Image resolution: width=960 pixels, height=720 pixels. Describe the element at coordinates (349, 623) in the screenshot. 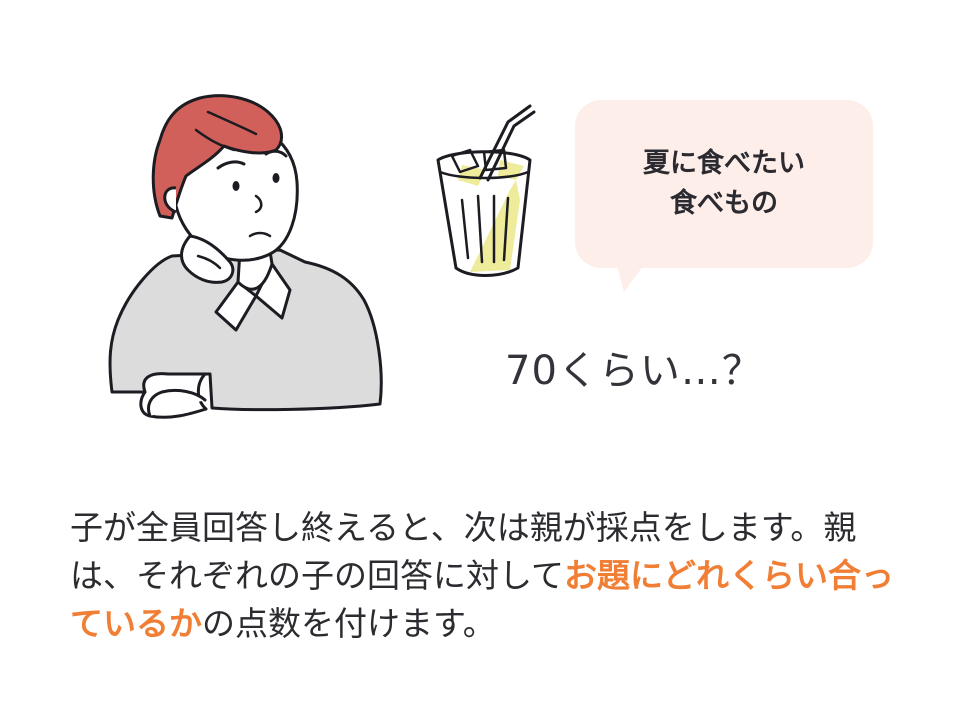

I see `caption-part-2: の点数を付けます。` at that location.